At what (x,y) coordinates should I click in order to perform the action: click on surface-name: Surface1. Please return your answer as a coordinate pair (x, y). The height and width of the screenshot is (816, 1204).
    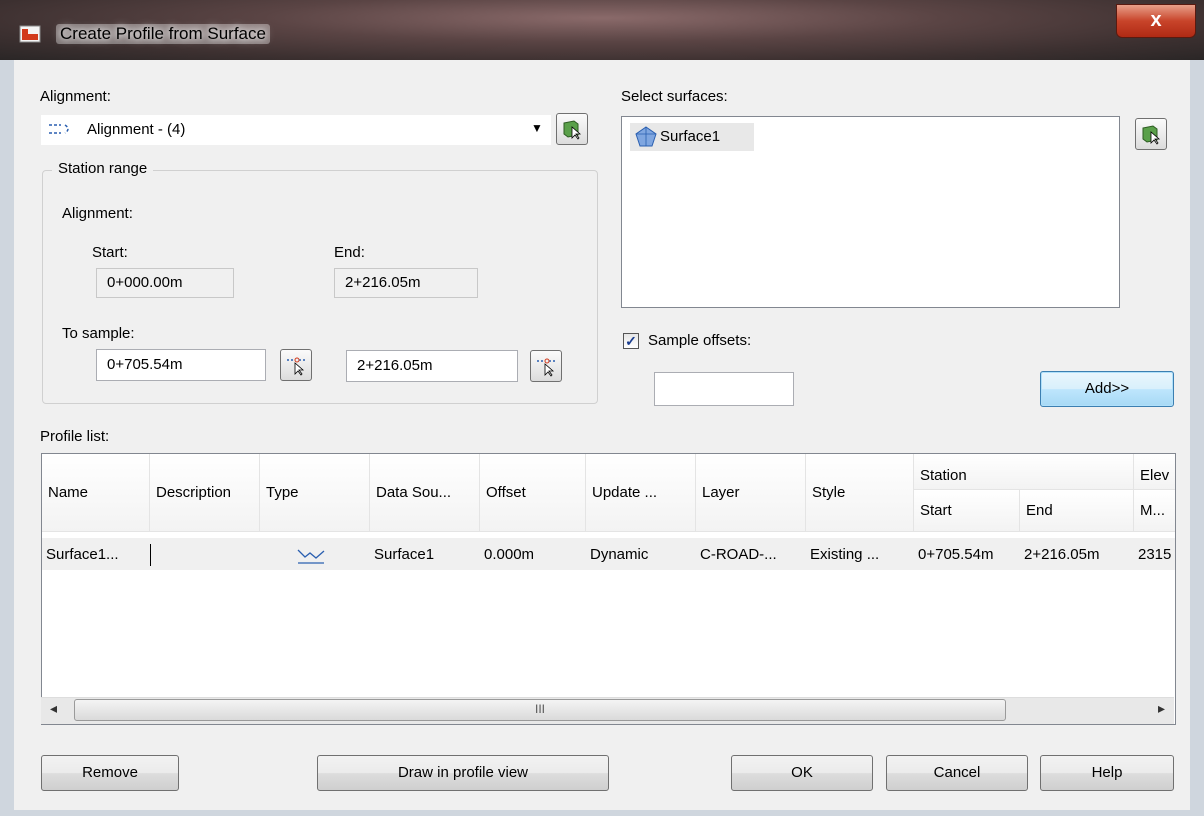
    Looking at the image, I should click on (690, 136).